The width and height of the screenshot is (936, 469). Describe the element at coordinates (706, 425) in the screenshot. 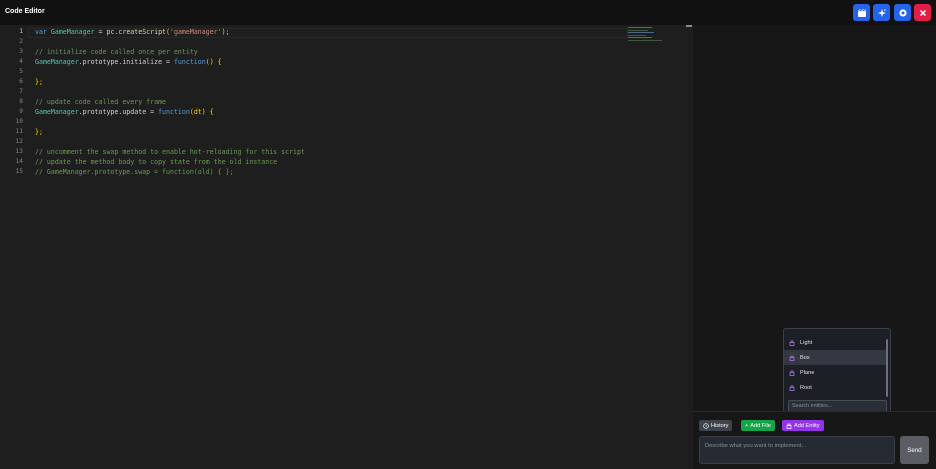

I see `clock-icon` at that location.